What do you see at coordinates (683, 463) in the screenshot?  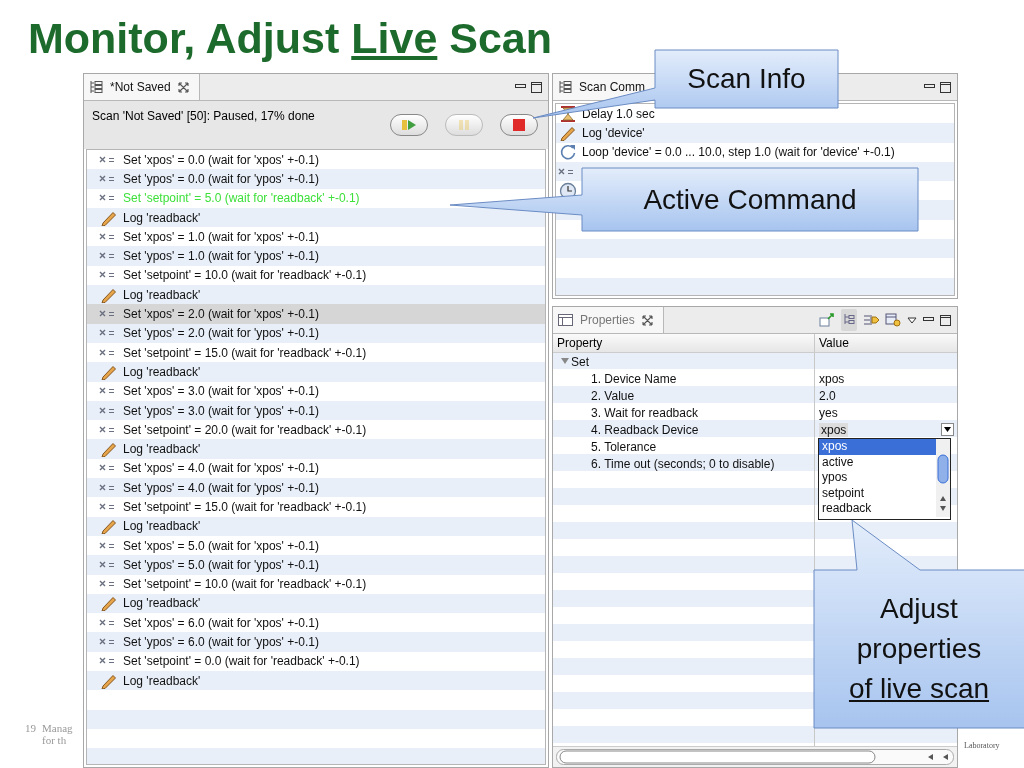 I see `property-name: 6. Time out (seconds; 0 to disable)` at bounding box center [683, 463].